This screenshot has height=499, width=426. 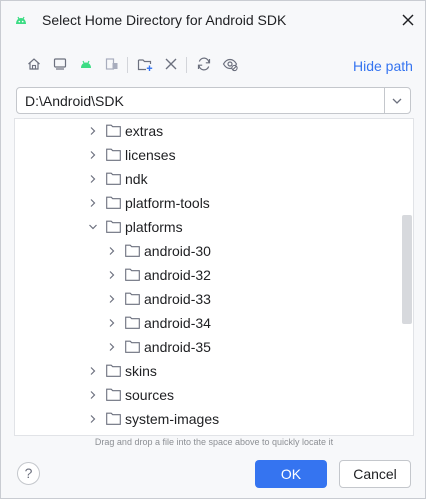 What do you see at coordinates (177, 251) in the screenshot?
I see `tree-item-label: android-30` at bounding box center [177, 251].